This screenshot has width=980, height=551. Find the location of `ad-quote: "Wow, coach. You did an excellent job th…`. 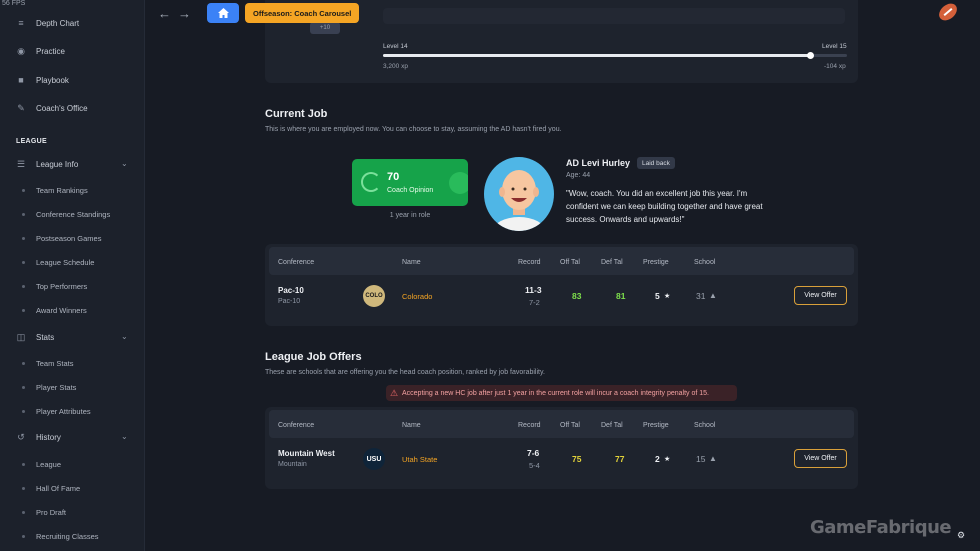

ad-quote: "Wow, coach. You did an excellent job th… is located at coordinates (664, 206).